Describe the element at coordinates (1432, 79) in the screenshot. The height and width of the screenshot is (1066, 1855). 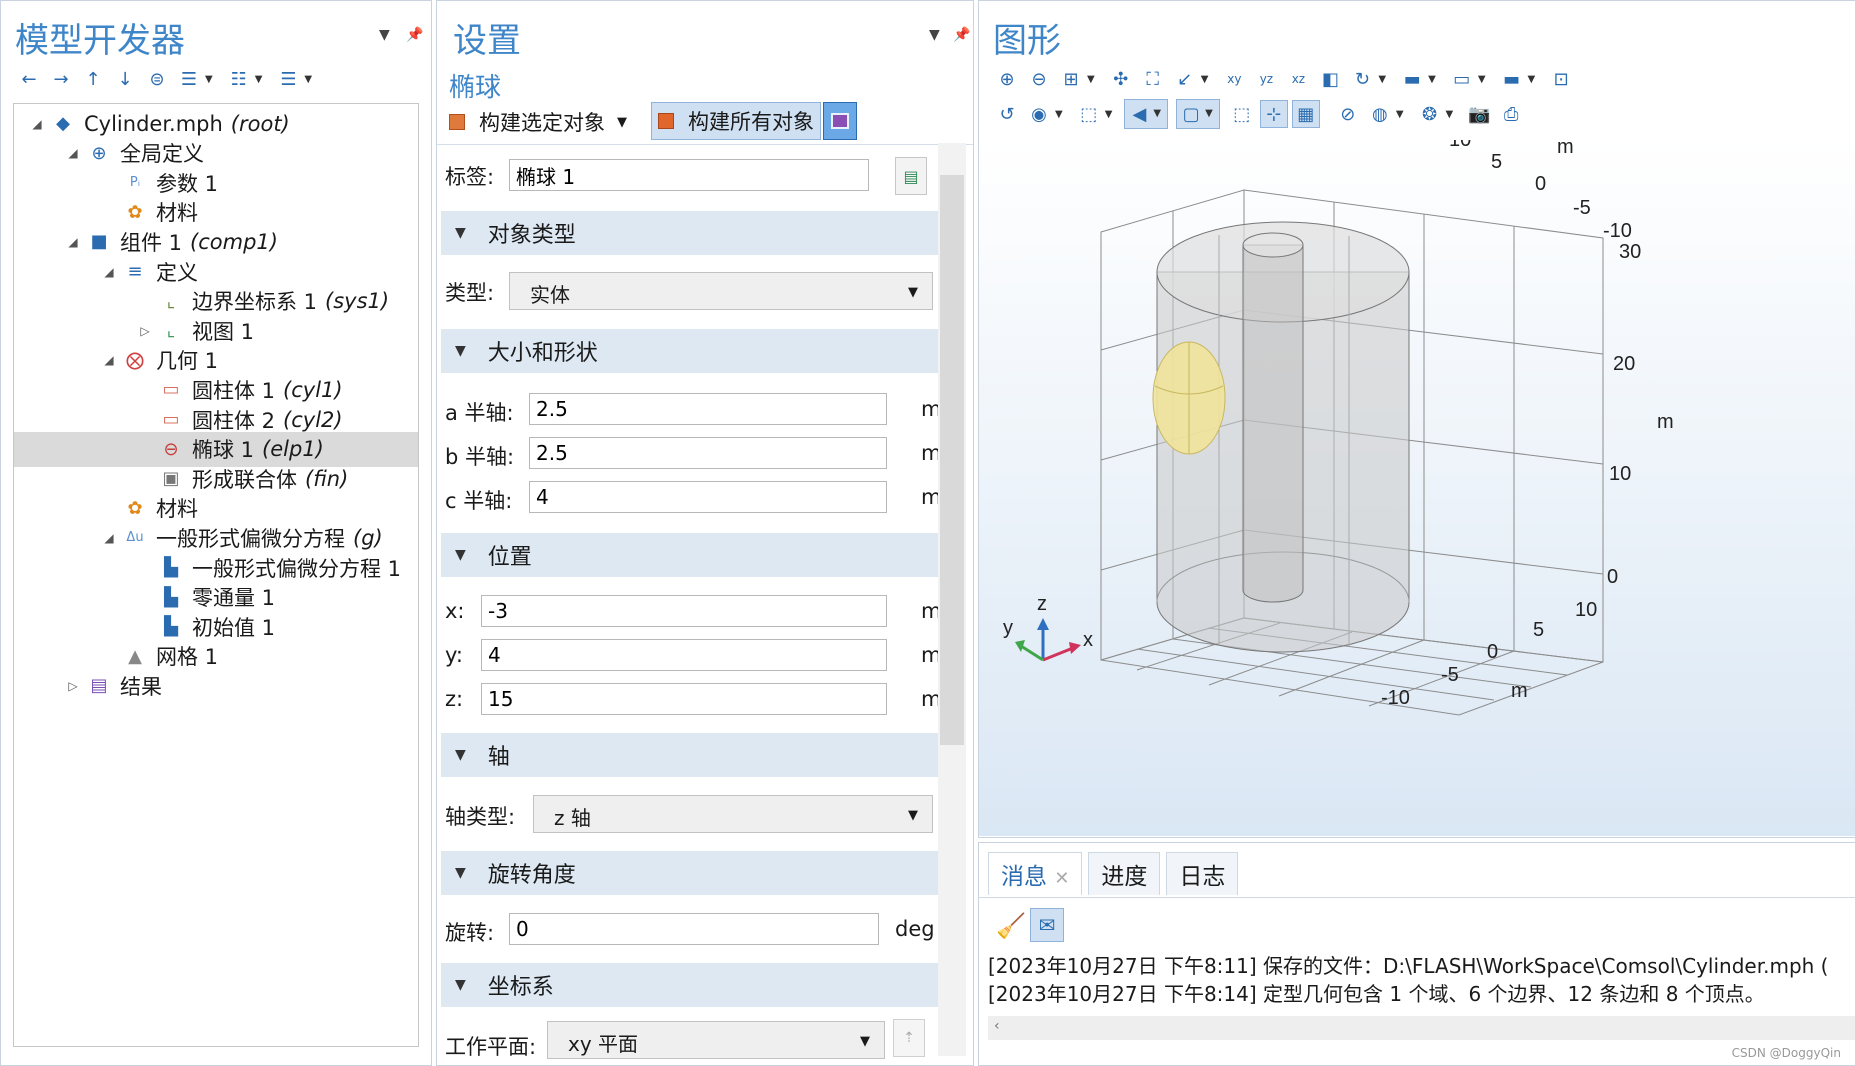
I see `select-dropdown-icon: ▼` at that location.